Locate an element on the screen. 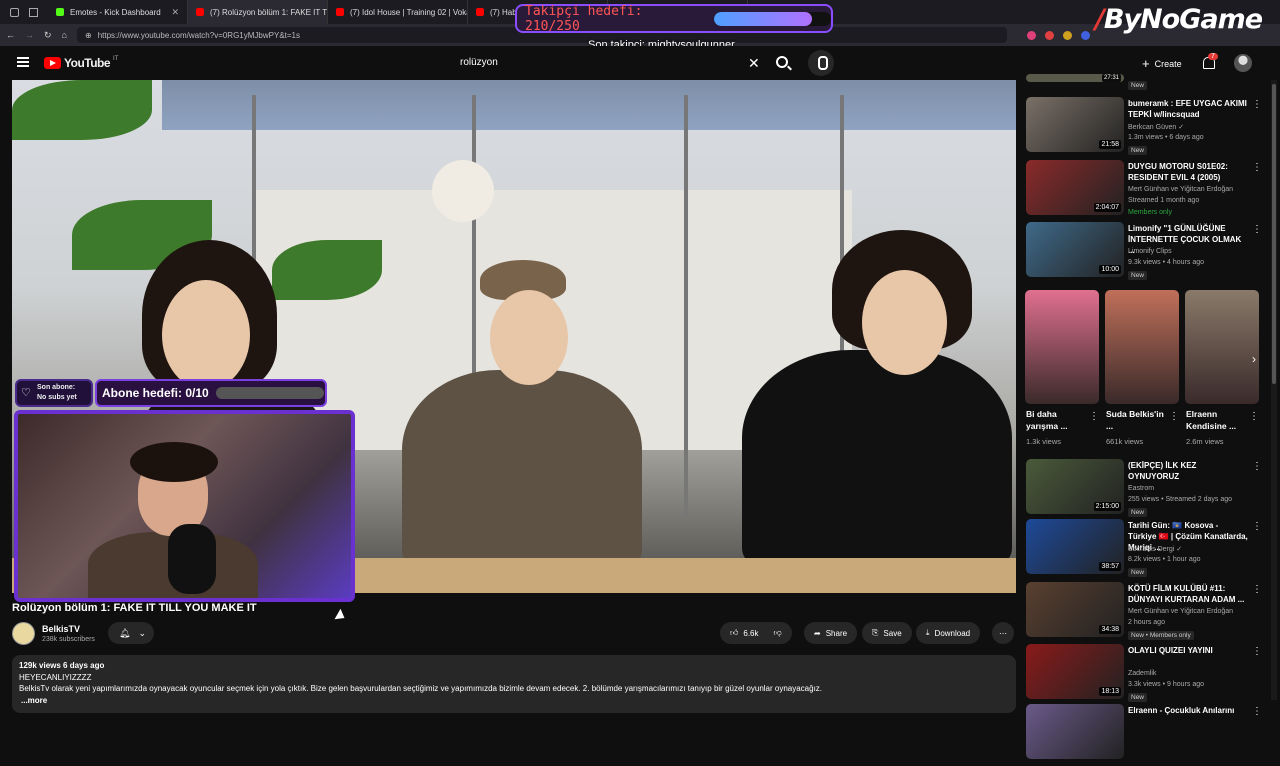  video-person-middle is located at coordinates (522, 470).